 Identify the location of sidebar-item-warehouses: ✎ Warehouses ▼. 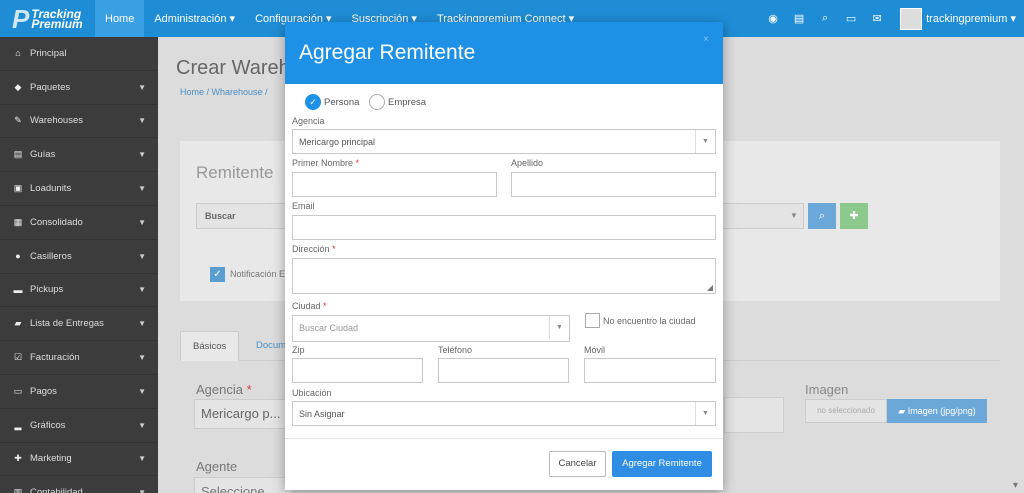
(79, 122).